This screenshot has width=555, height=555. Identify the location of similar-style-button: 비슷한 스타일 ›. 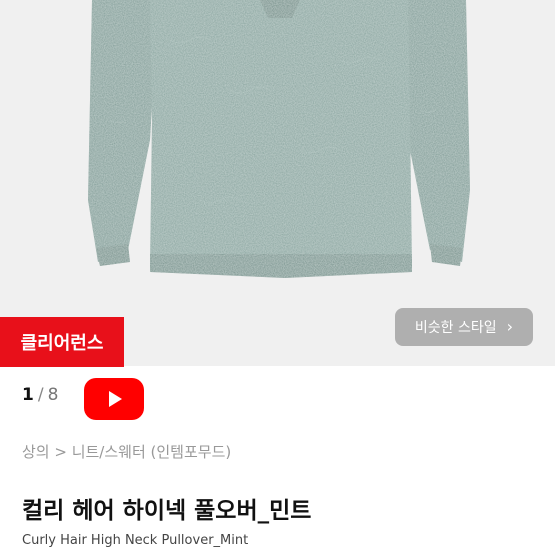
(464, 327).